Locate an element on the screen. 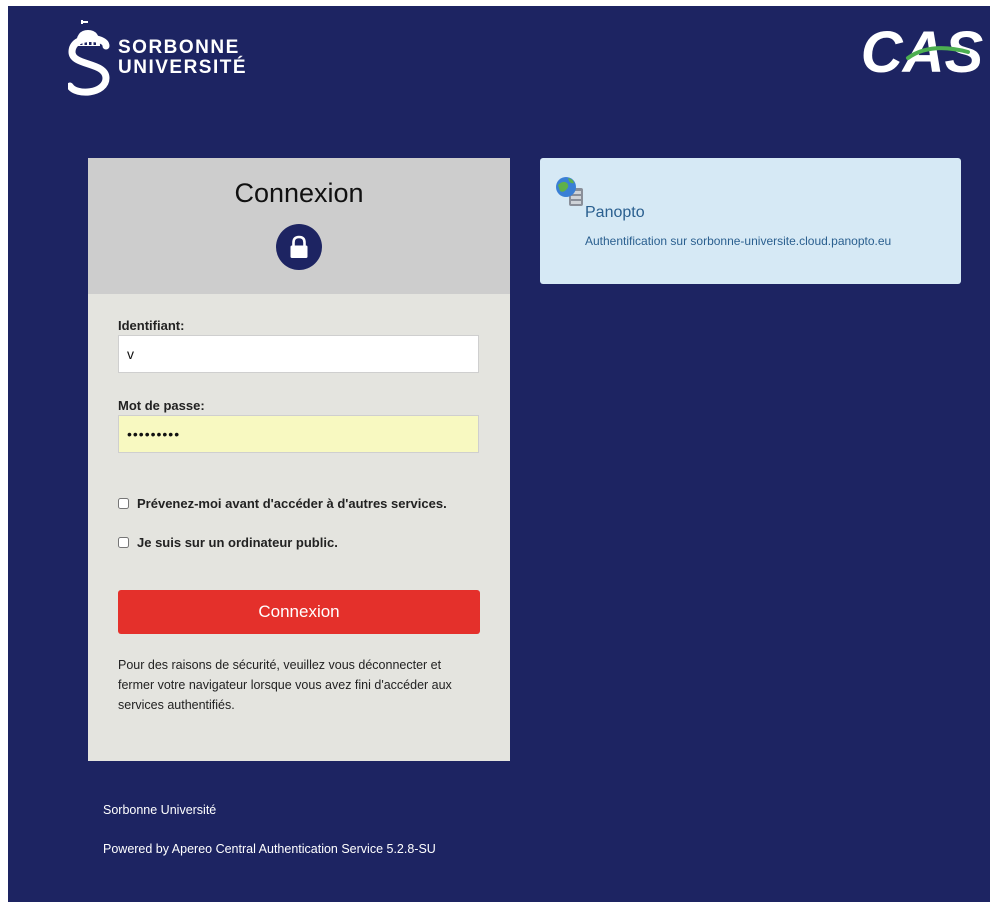 The image size is (998, 906). username-label: Identifiant: is located at coordinates (151, 325).